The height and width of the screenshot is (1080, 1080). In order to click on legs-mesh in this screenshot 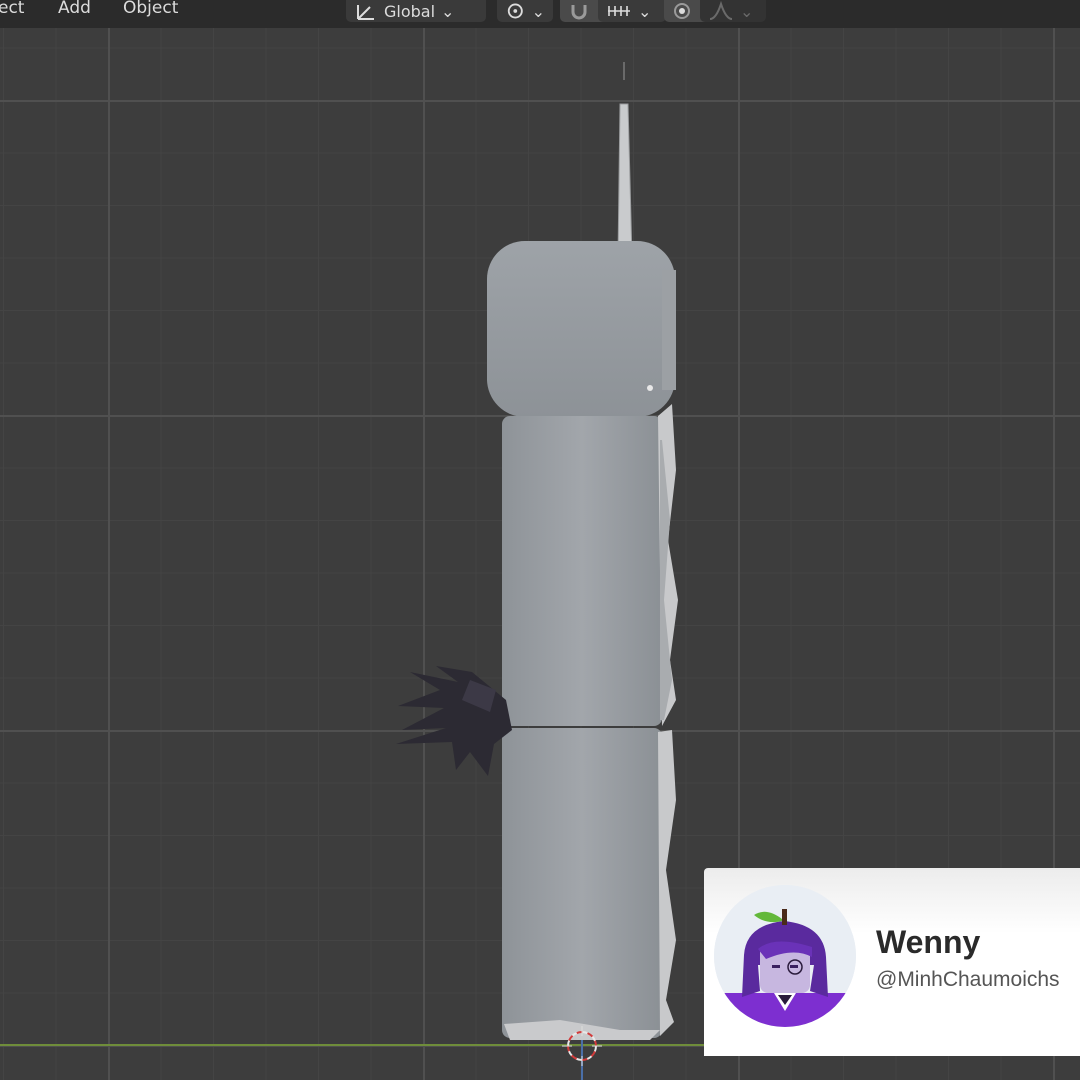, I will do `click(589, 884)`.